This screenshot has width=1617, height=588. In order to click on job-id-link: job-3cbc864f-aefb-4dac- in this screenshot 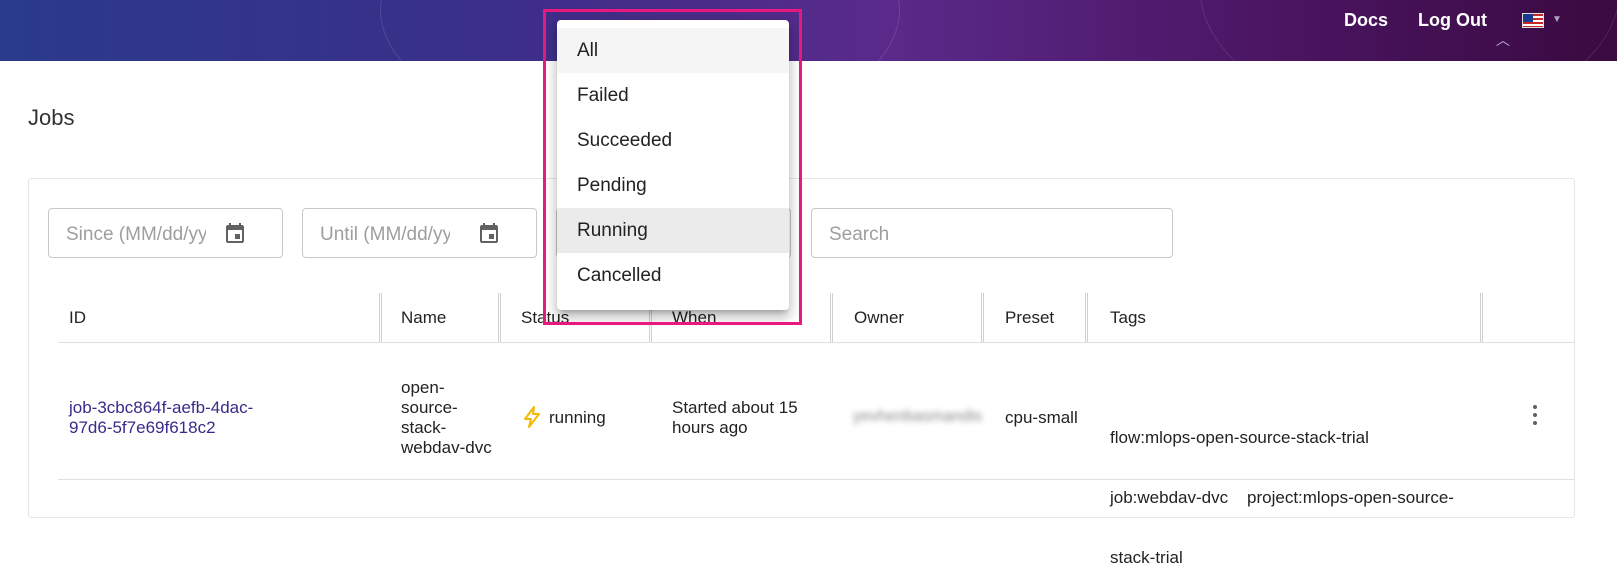, I will do `click(161, 408)`.